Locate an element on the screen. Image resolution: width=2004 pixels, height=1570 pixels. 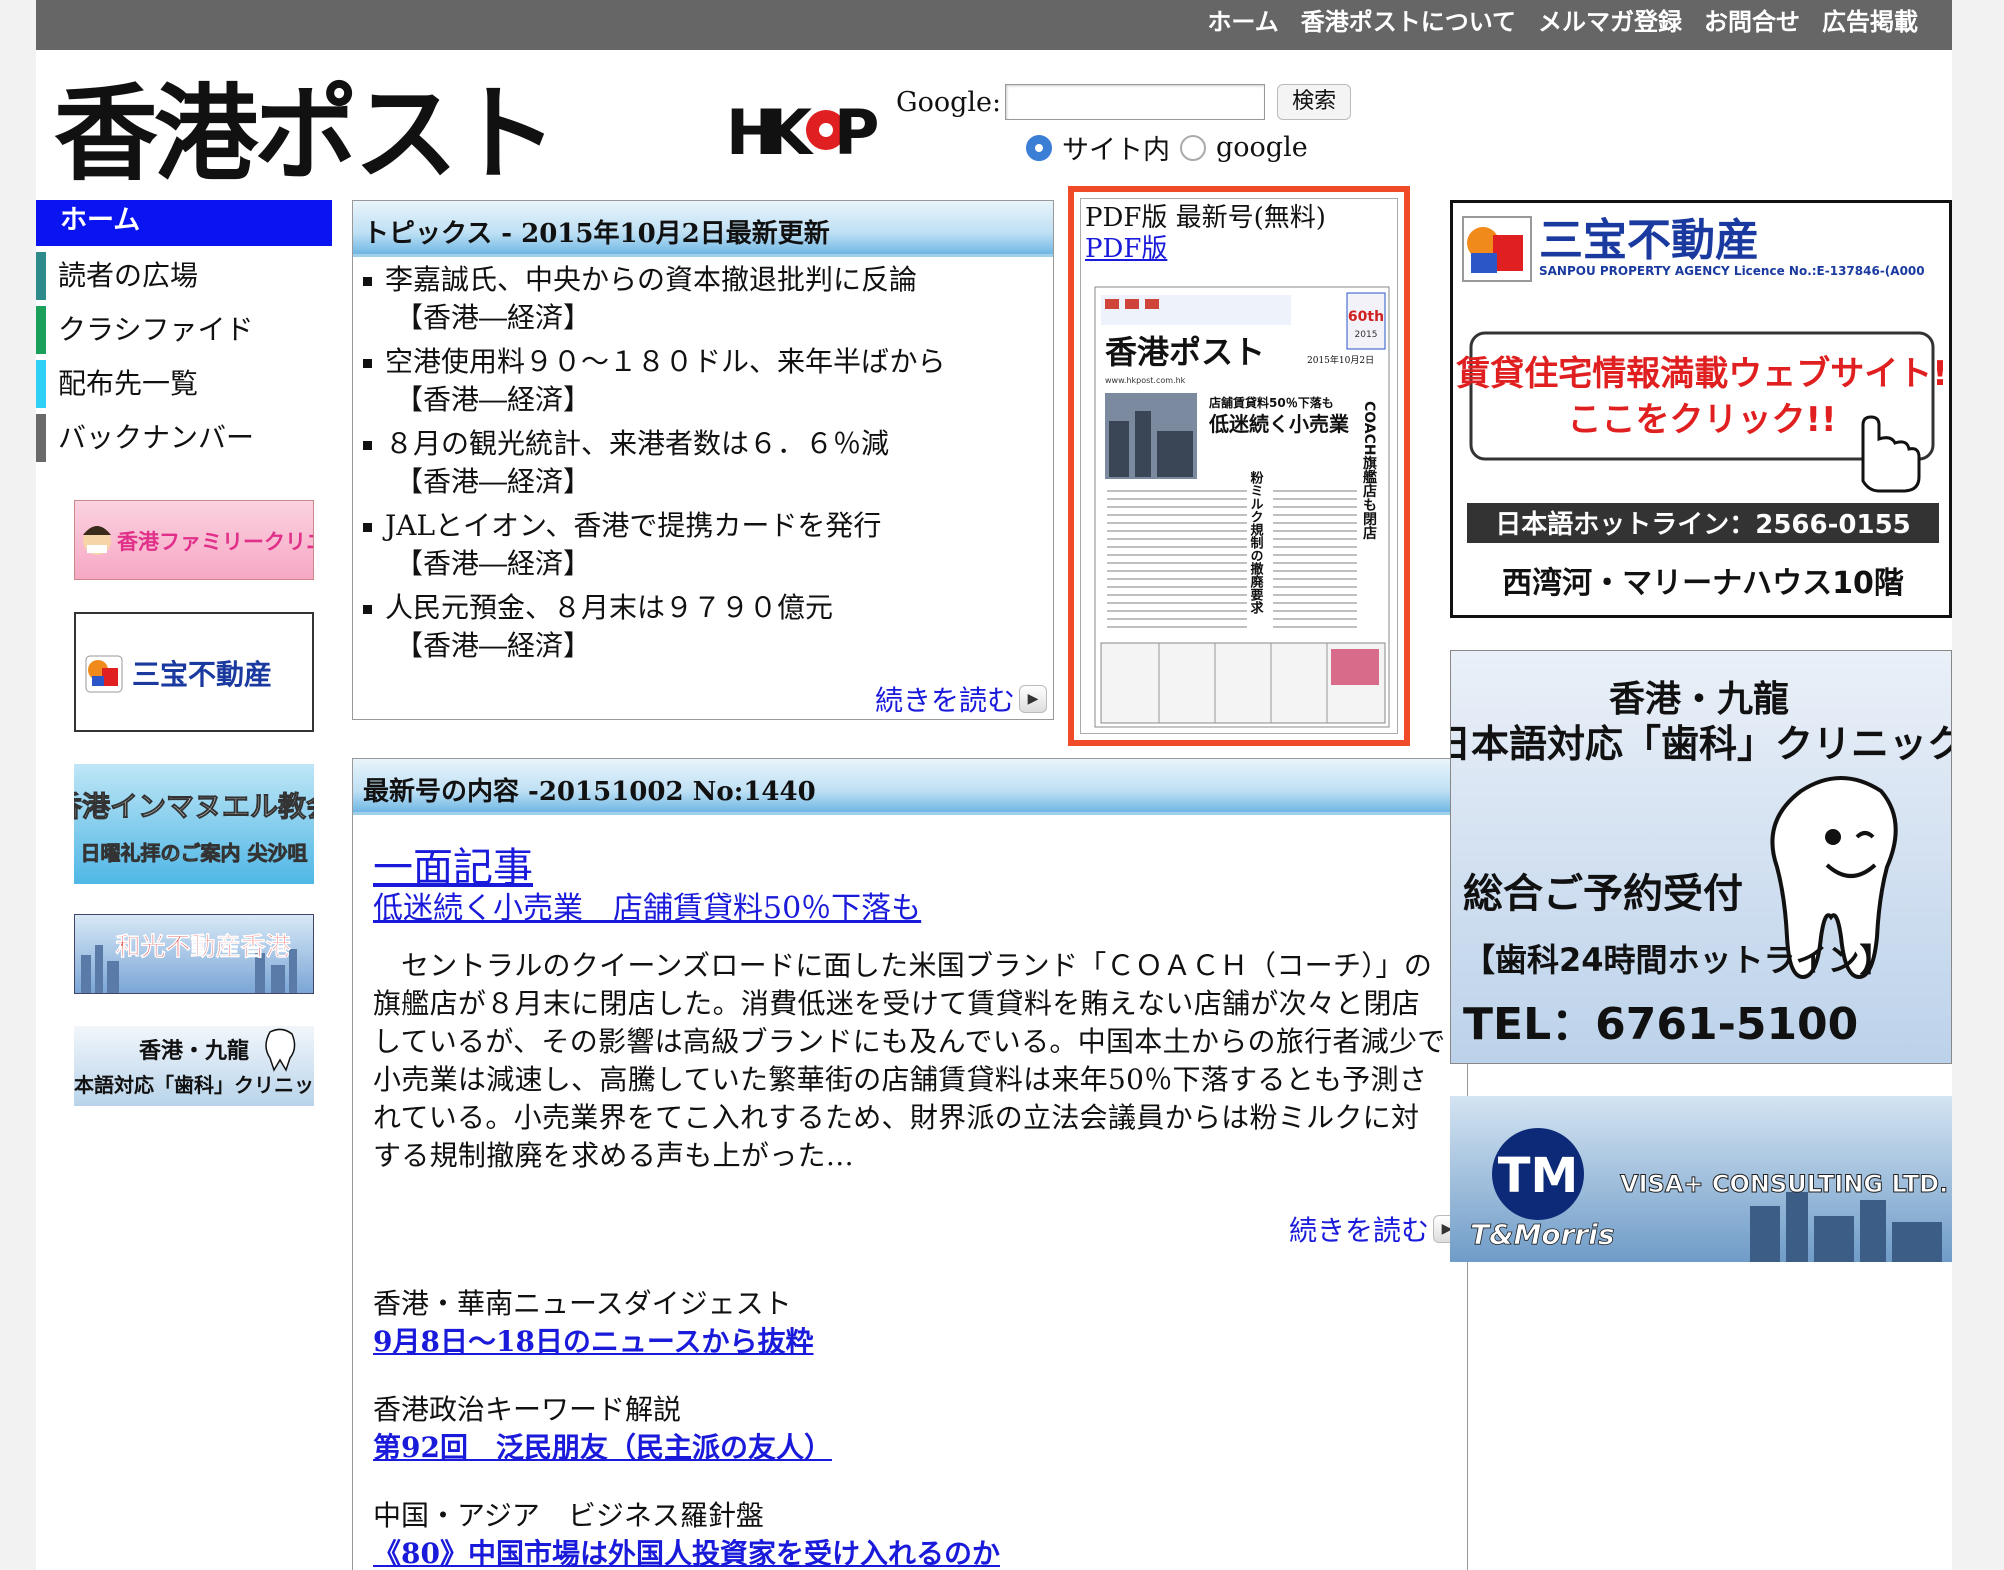
dental-reserve: 総合ご予約受付 is located at coordinates (1603, 894).